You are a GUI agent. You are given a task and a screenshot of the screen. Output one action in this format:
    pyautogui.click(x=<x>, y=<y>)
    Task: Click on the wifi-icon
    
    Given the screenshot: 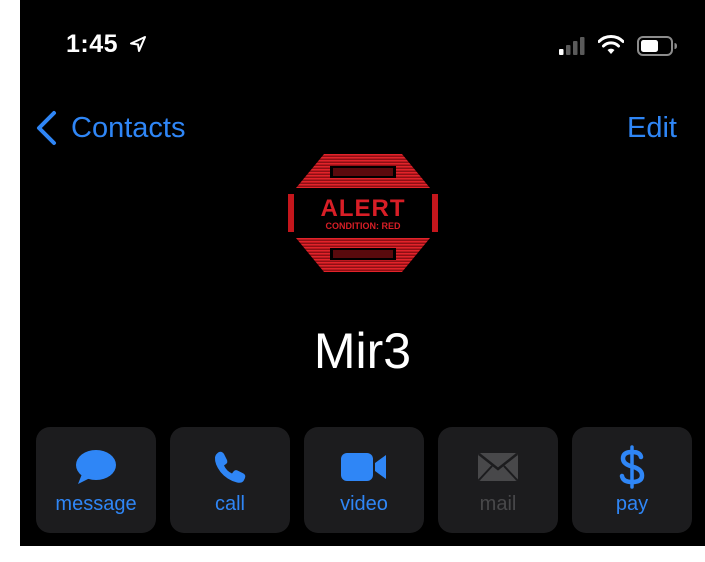 What is the action you would take?
    pyautogui.click(x=611, y=44)
    